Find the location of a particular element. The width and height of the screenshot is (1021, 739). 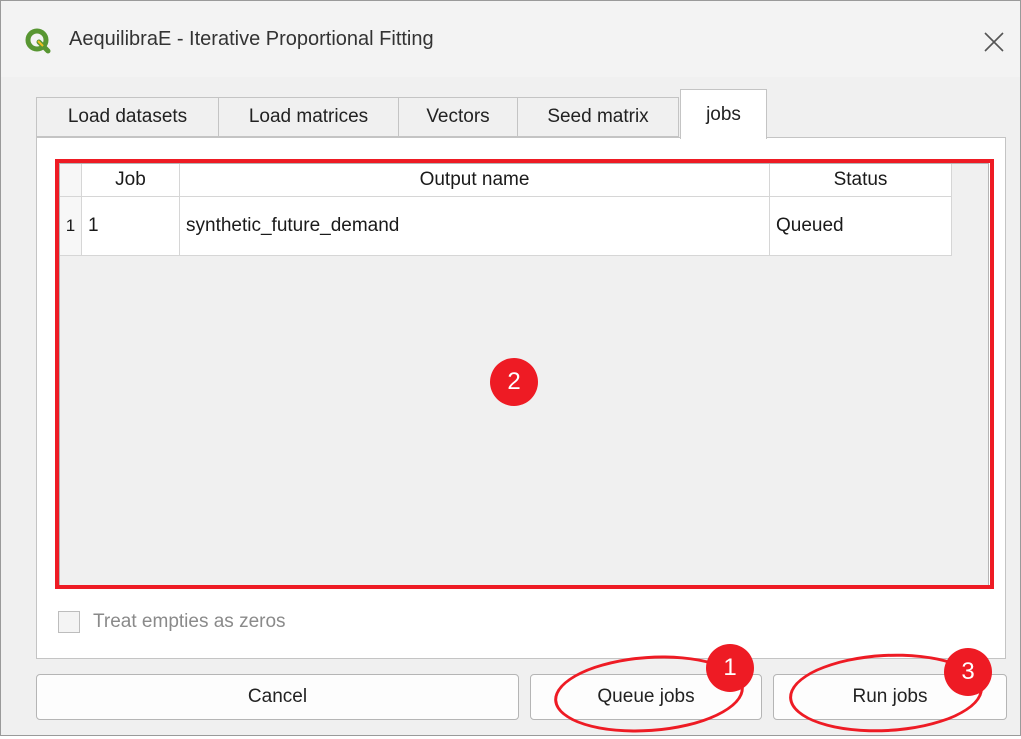

column-header-job: Job is located at coordinates (131, 180).